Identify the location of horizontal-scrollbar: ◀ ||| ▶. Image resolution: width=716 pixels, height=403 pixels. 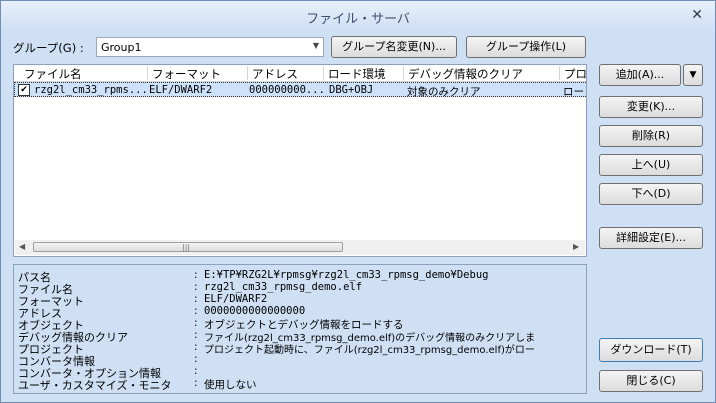
(300, 247).